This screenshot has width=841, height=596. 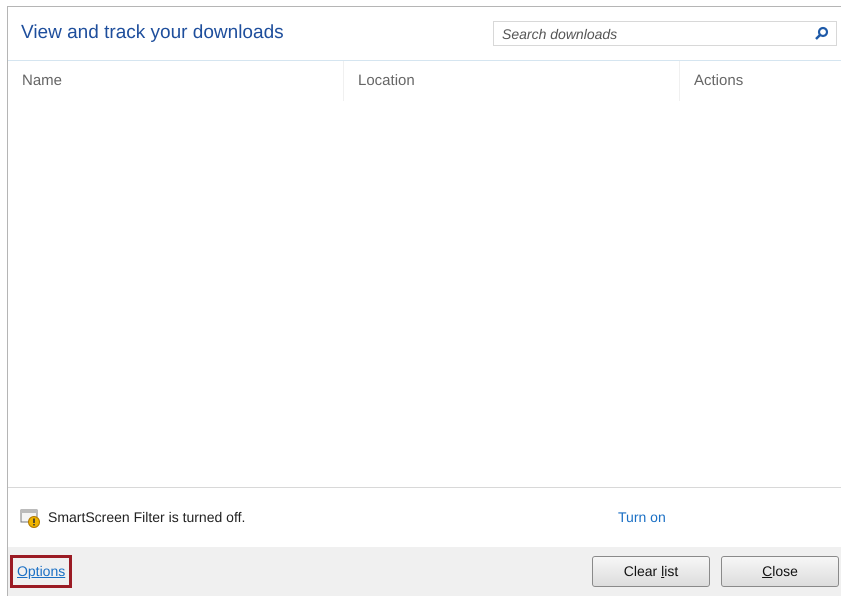 What do you see at coordinates (760, 81) in the screenshot?
I see `column-header: Actions` at bounding box center [760, 81].